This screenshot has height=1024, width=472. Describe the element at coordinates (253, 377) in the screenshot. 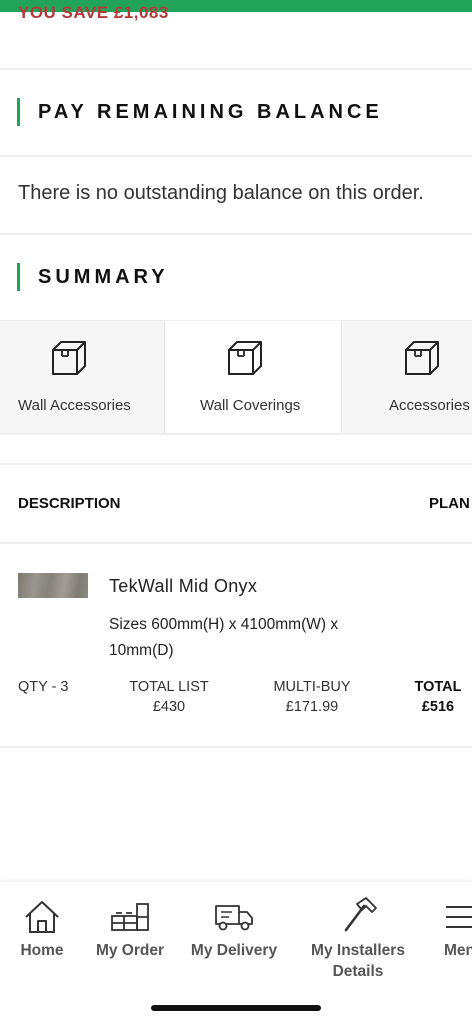

I see `category-tab-wall-coverings: Wall Coverings` at that location.